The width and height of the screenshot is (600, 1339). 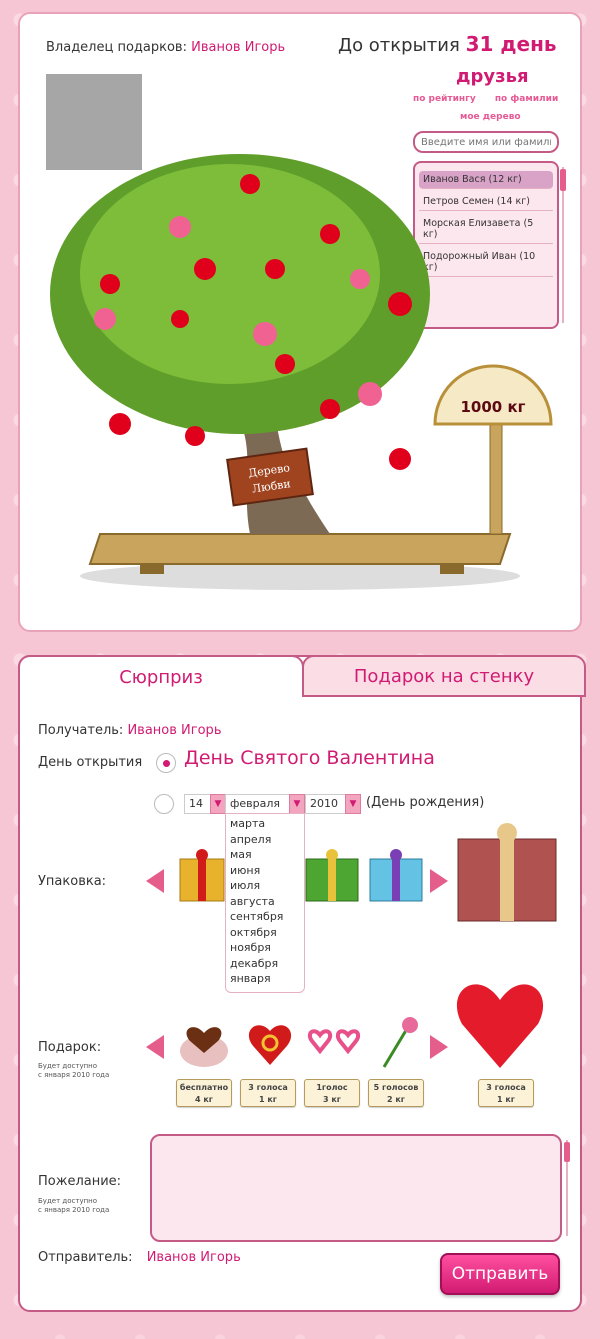 I want to click on month-option: апреля, so click(x=265, y=840).